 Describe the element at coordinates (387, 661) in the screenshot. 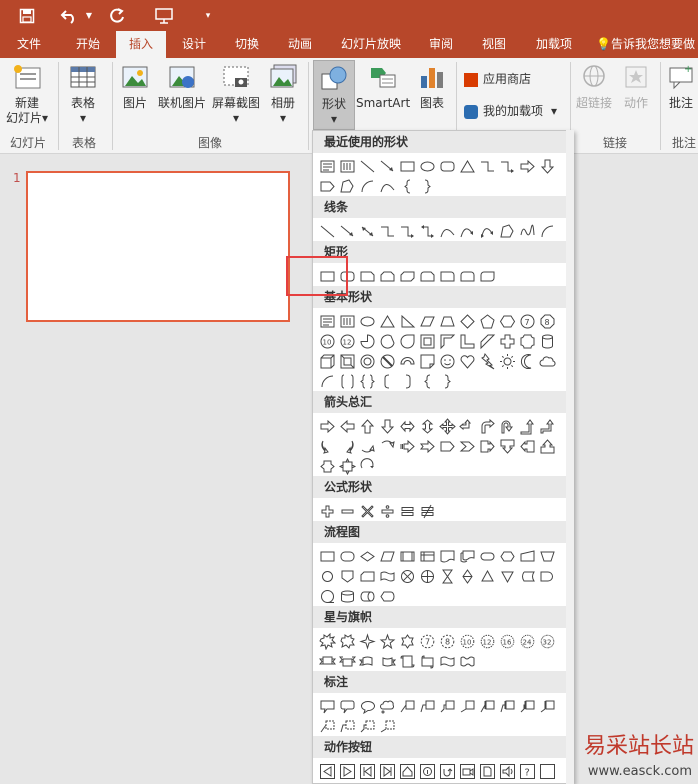

I see `cribbon2-shape-icon` at that location.